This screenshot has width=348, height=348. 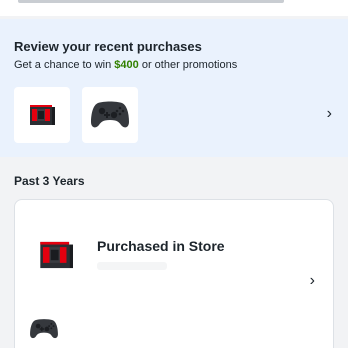 I want to click on prize-amount: $400, so click(x=126, y=65).